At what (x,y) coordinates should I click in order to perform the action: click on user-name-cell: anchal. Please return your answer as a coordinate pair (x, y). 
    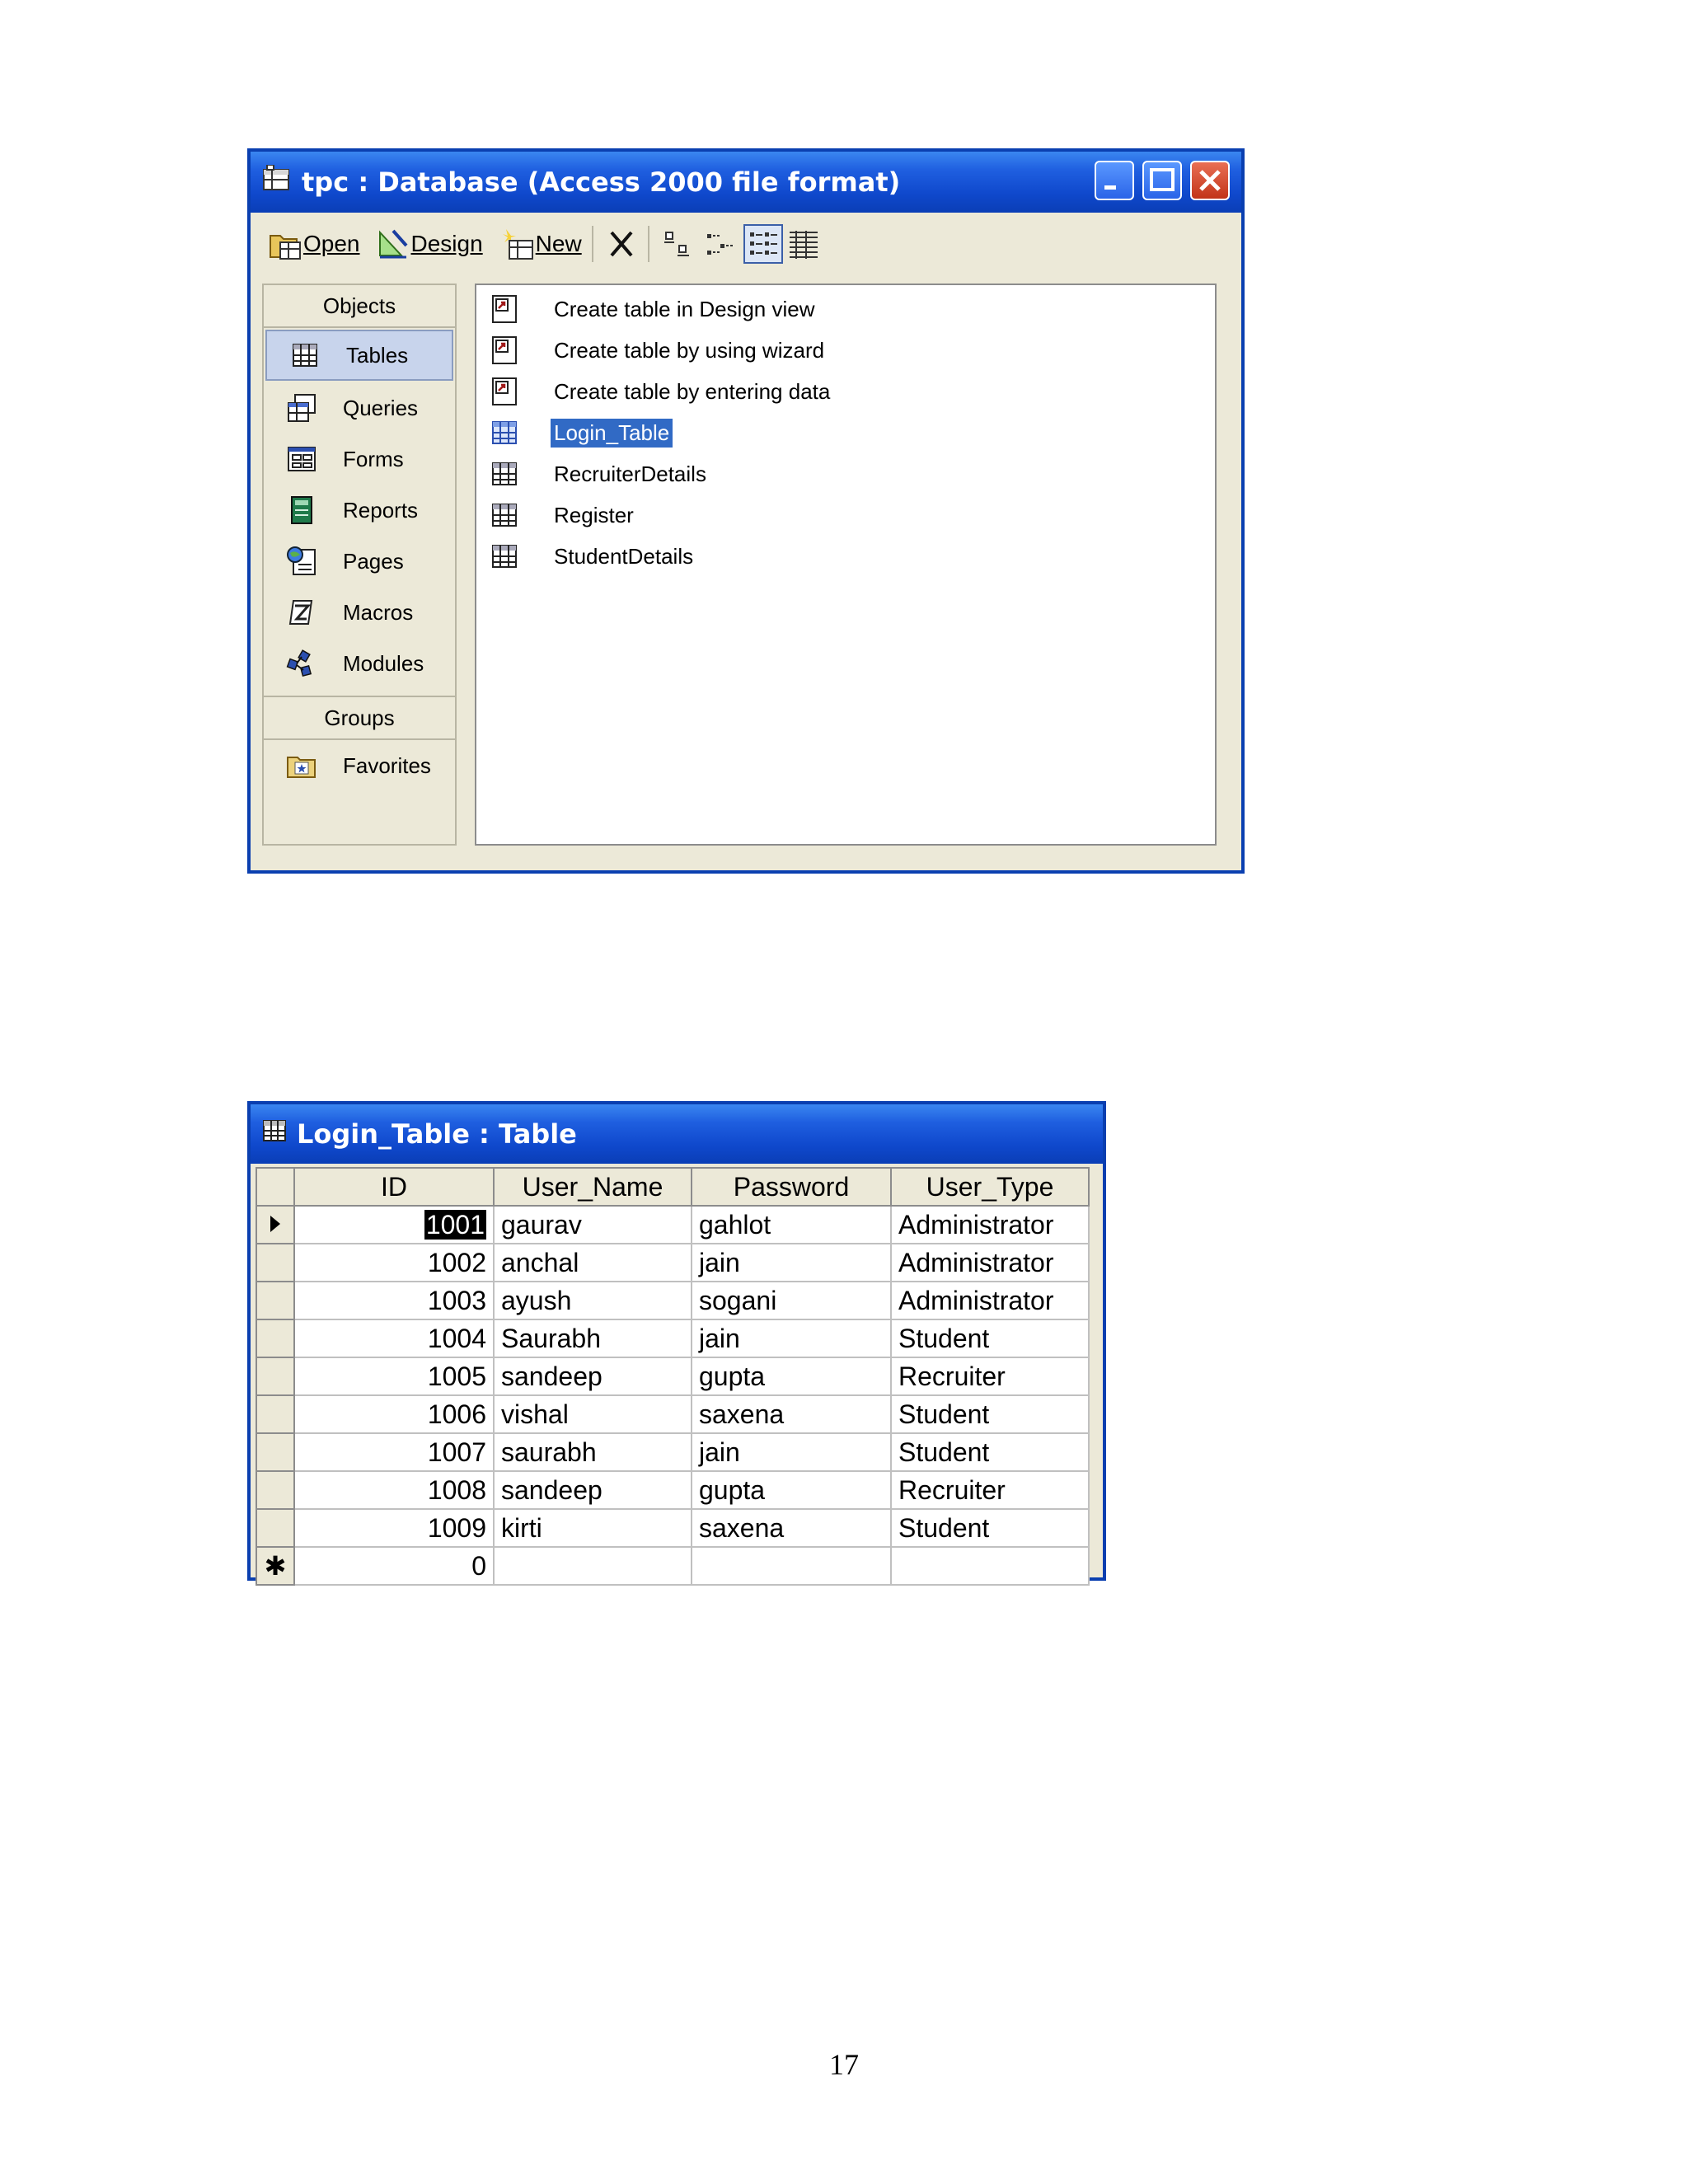
    Looking at the image, I should click on (592, 1262).